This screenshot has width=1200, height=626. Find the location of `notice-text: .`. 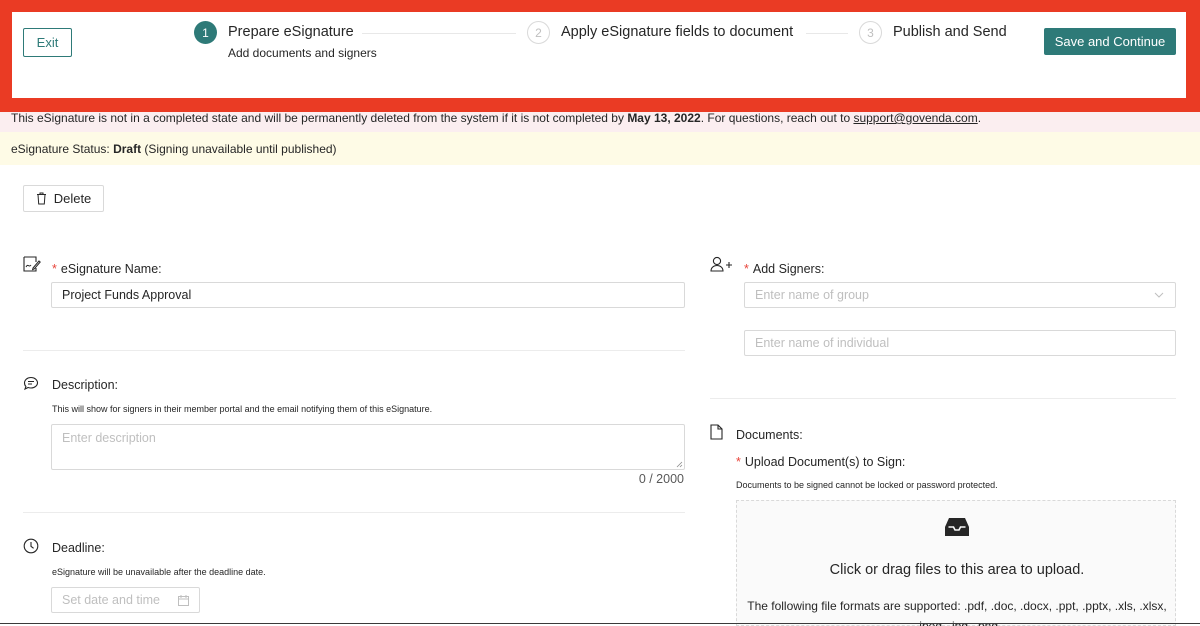

notice-text: . is located at coordinates (979, 118).